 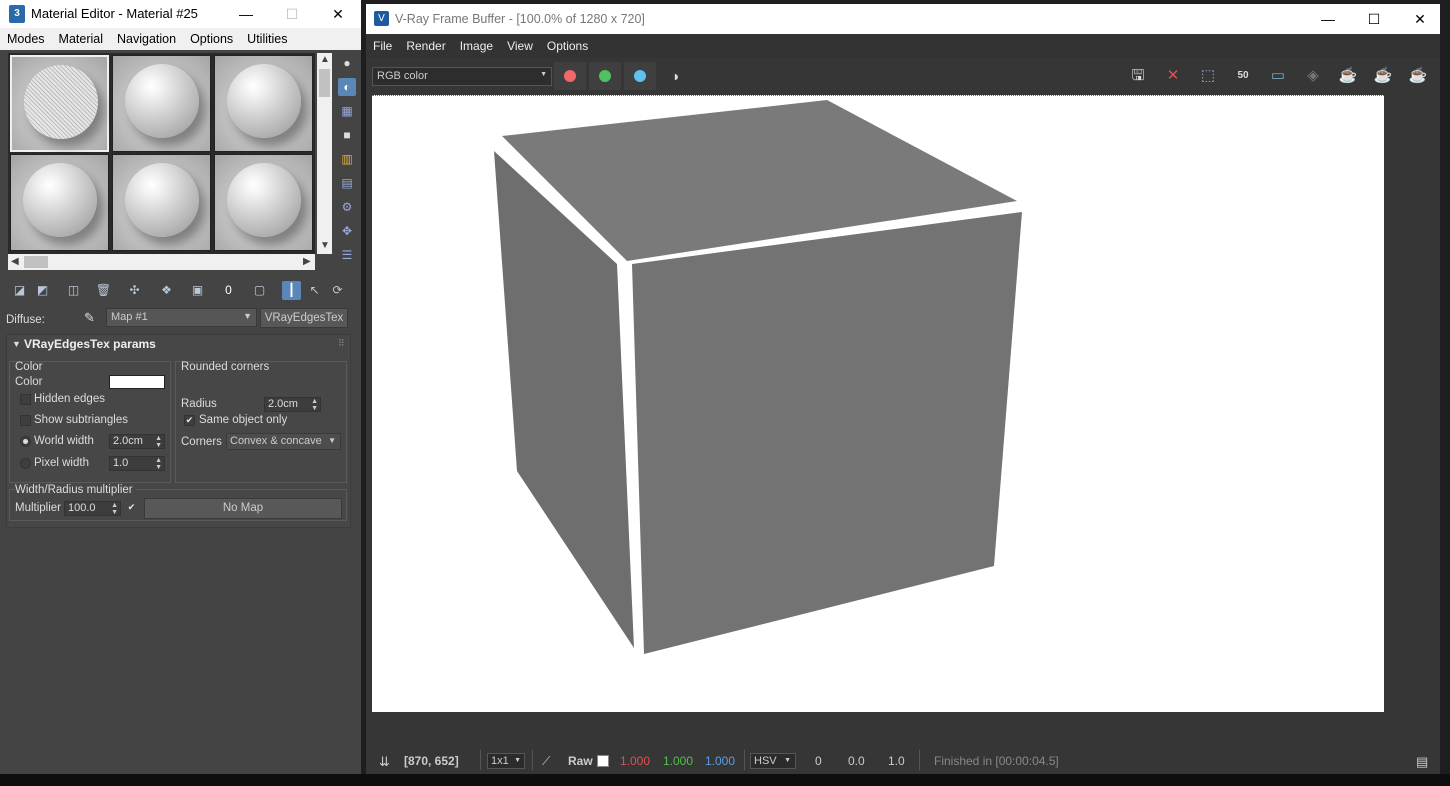 I want to click on log-icon: ▤, so click(x=1422, y=762).